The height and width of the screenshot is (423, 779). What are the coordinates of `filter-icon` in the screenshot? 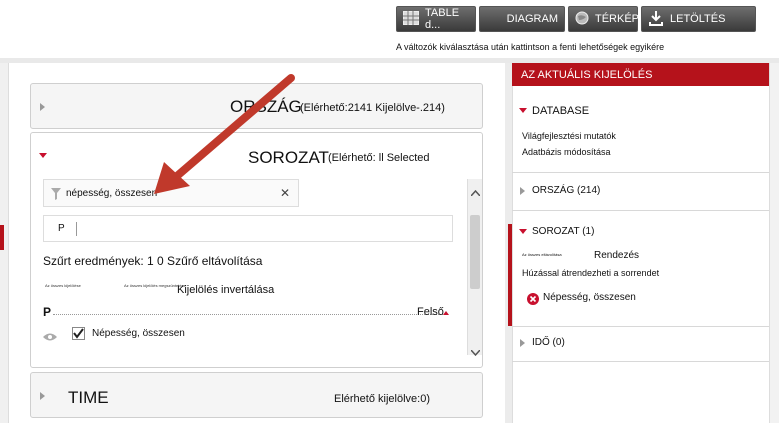 It's located at (56, 196).